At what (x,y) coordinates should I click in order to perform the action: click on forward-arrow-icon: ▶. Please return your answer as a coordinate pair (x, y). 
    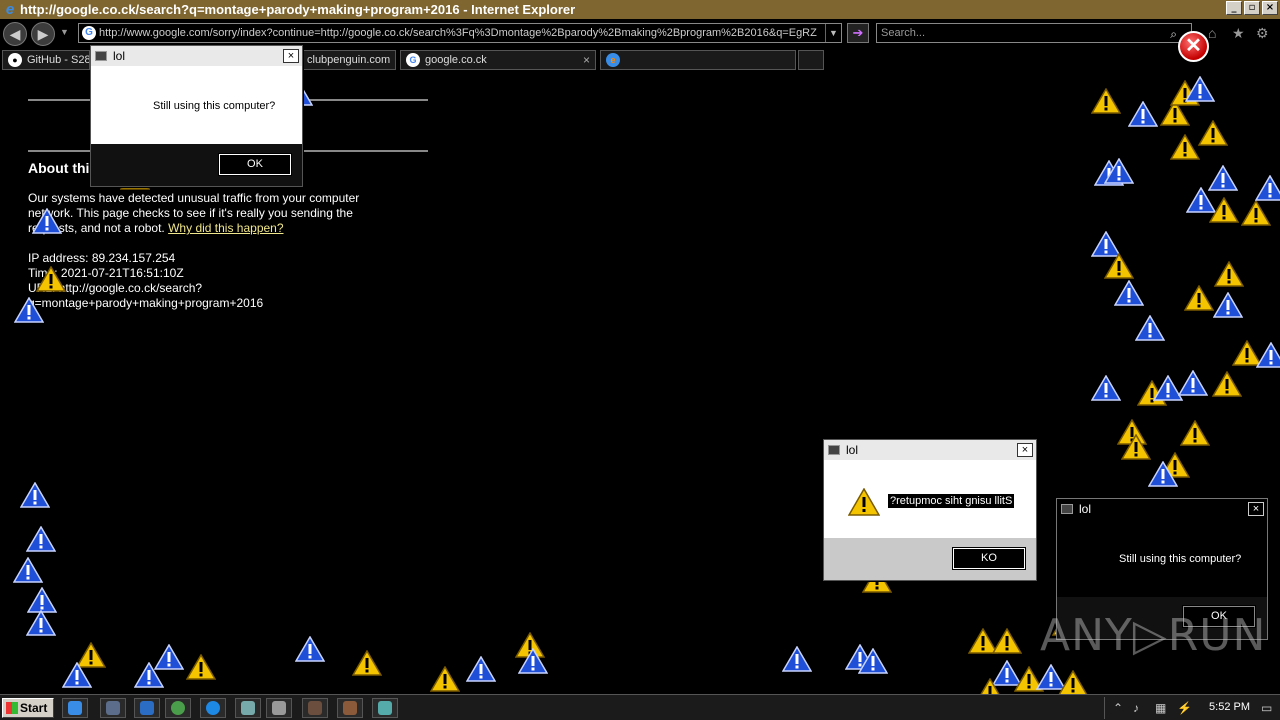
    Looking at the image, I should click on (43, 34).